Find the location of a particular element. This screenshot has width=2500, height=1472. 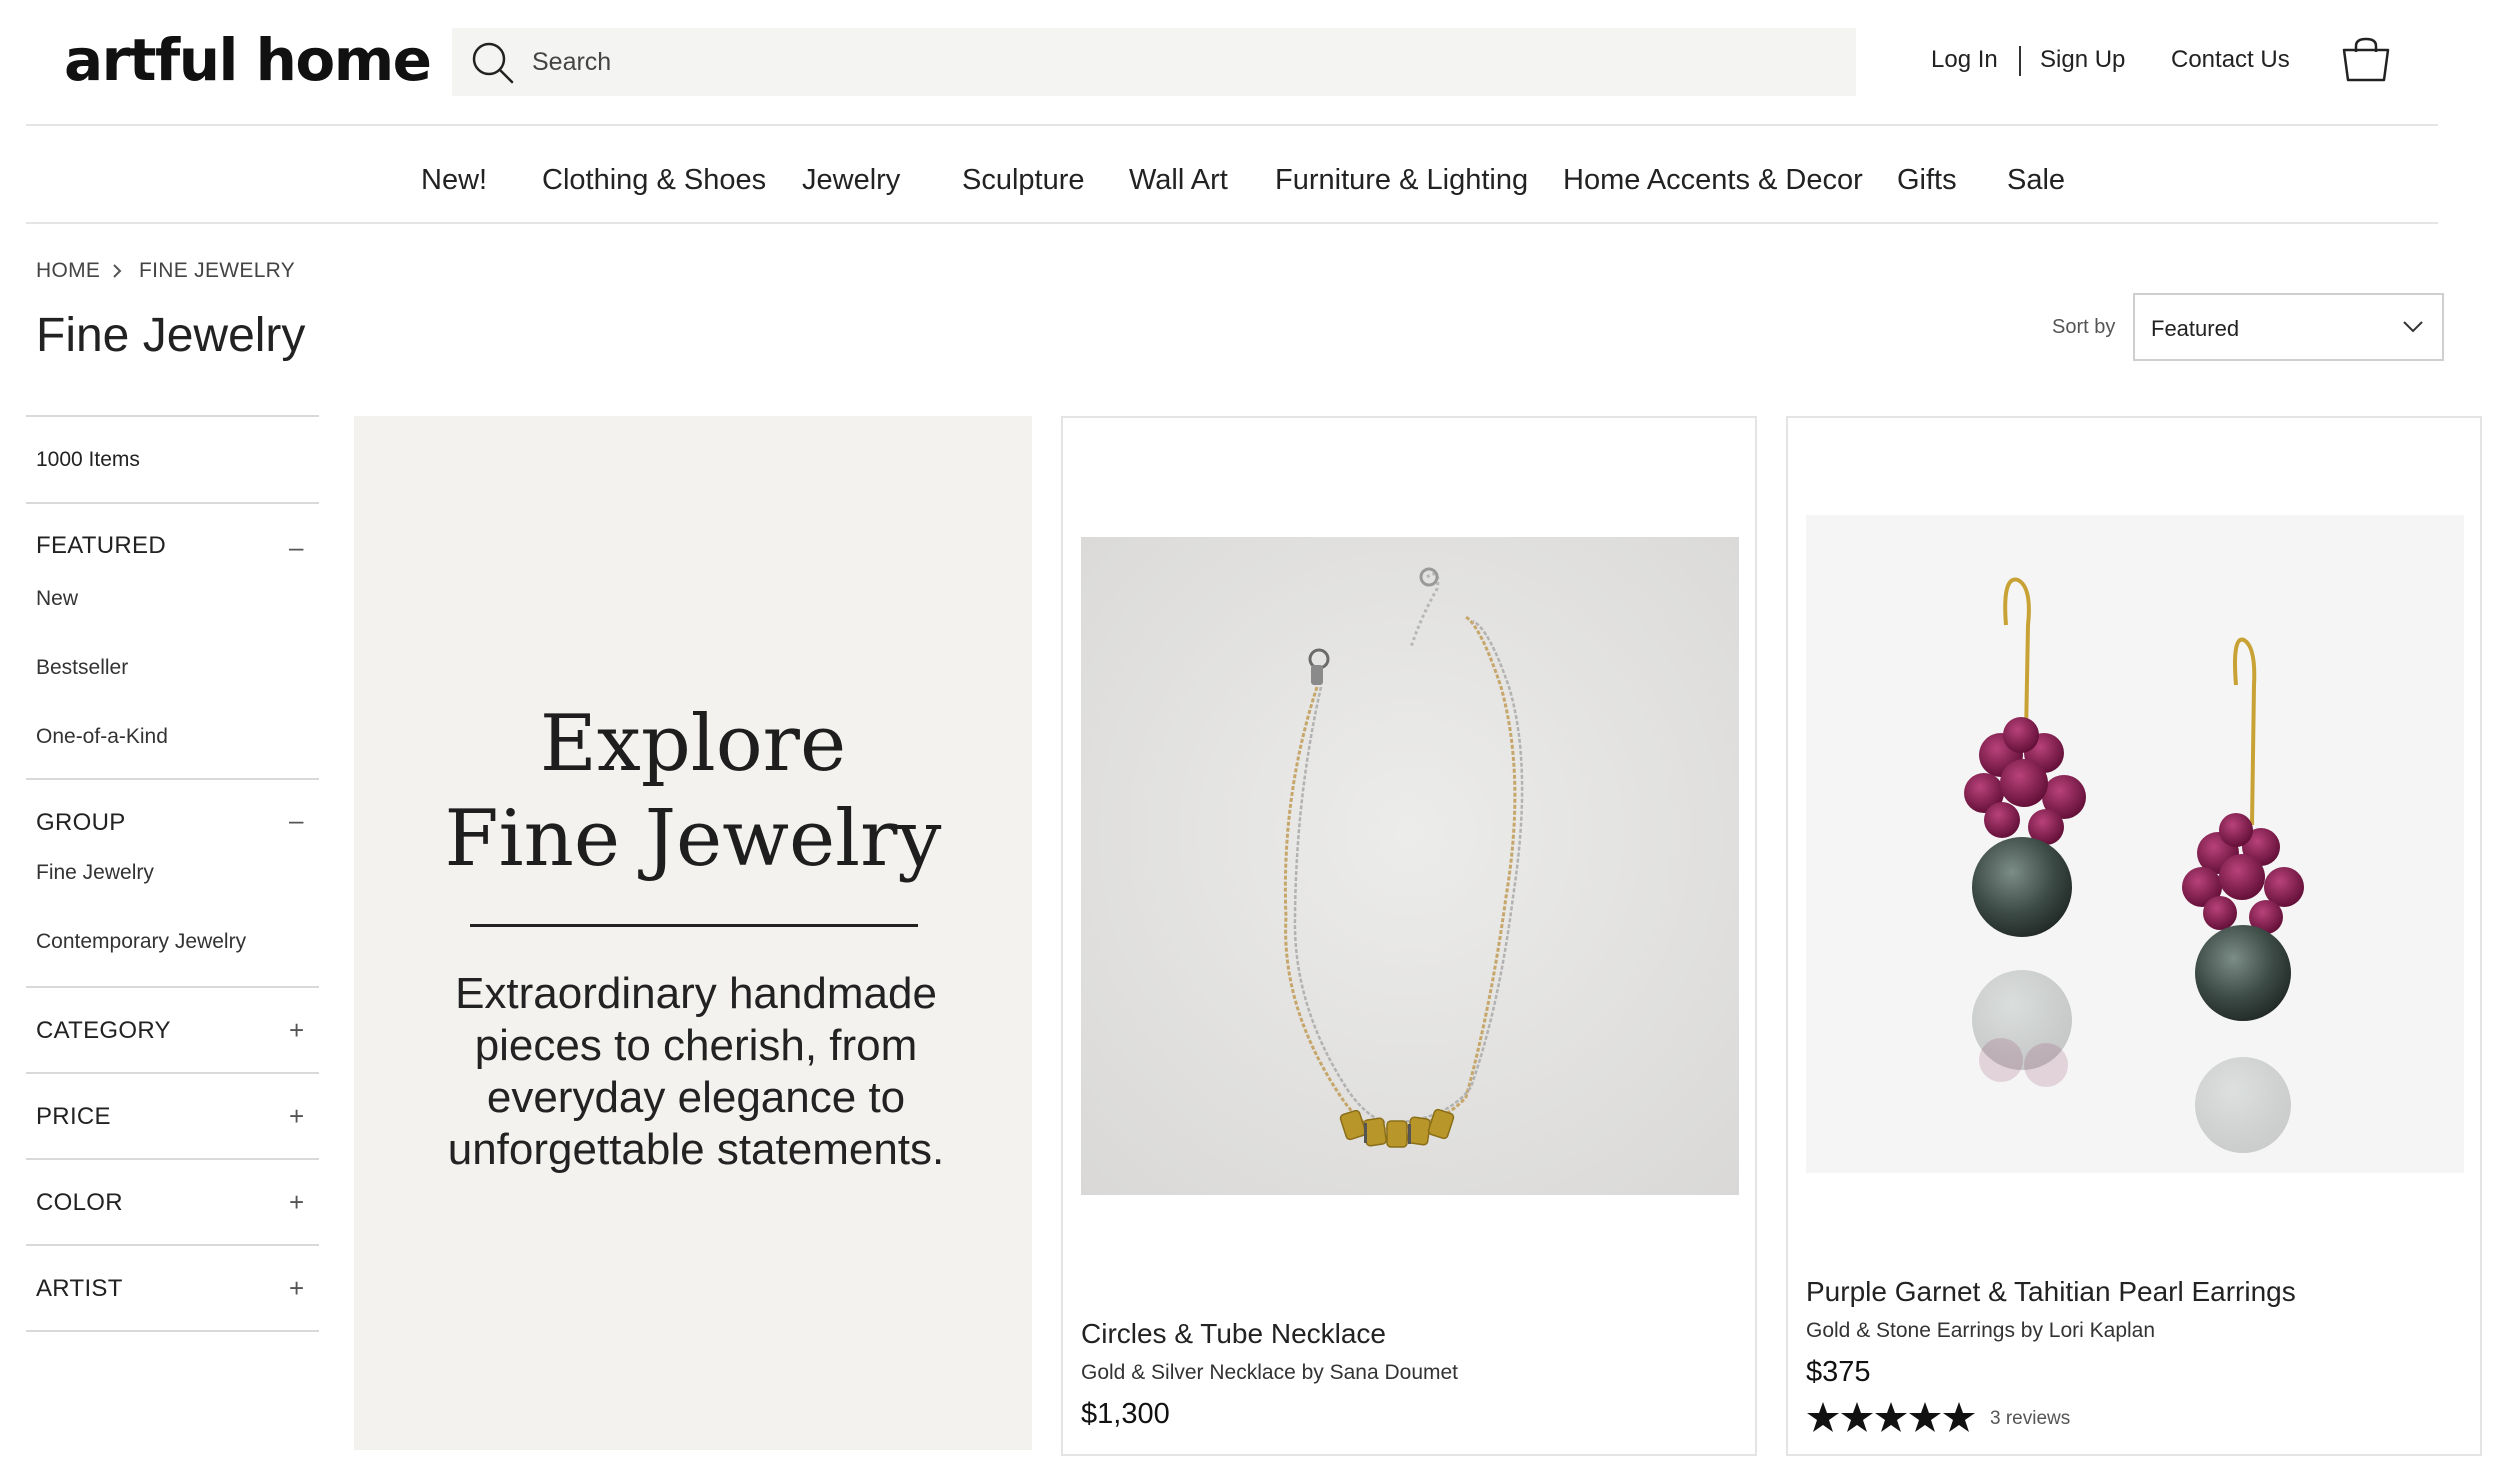

breadcrumb-current: FINE JEWELRY is located at coordinates (217, 270).